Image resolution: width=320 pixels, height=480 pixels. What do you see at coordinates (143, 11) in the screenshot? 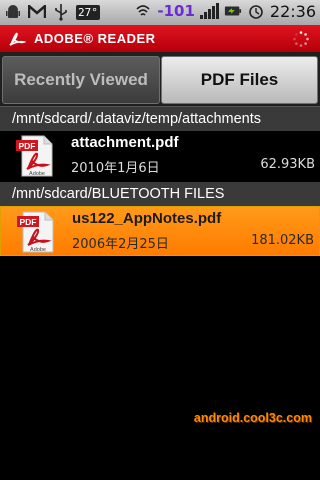
I see `wifi-icon` at bounding box center [143, 11].